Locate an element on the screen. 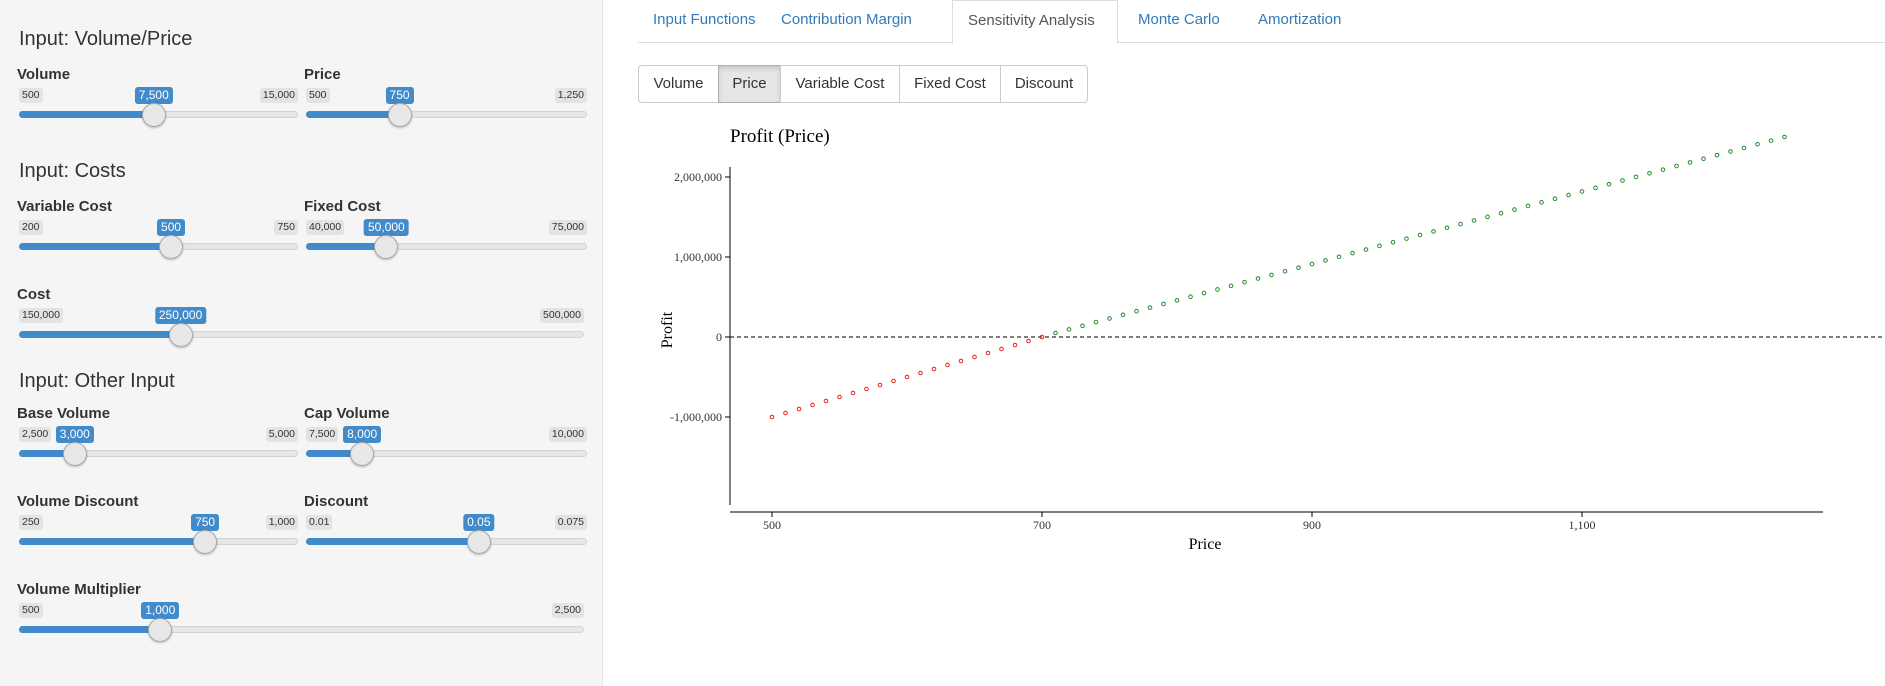 The width and height of the screenshot is (1885, 686). tab-amortization: Amortization is located at coordinates (1305, 21).